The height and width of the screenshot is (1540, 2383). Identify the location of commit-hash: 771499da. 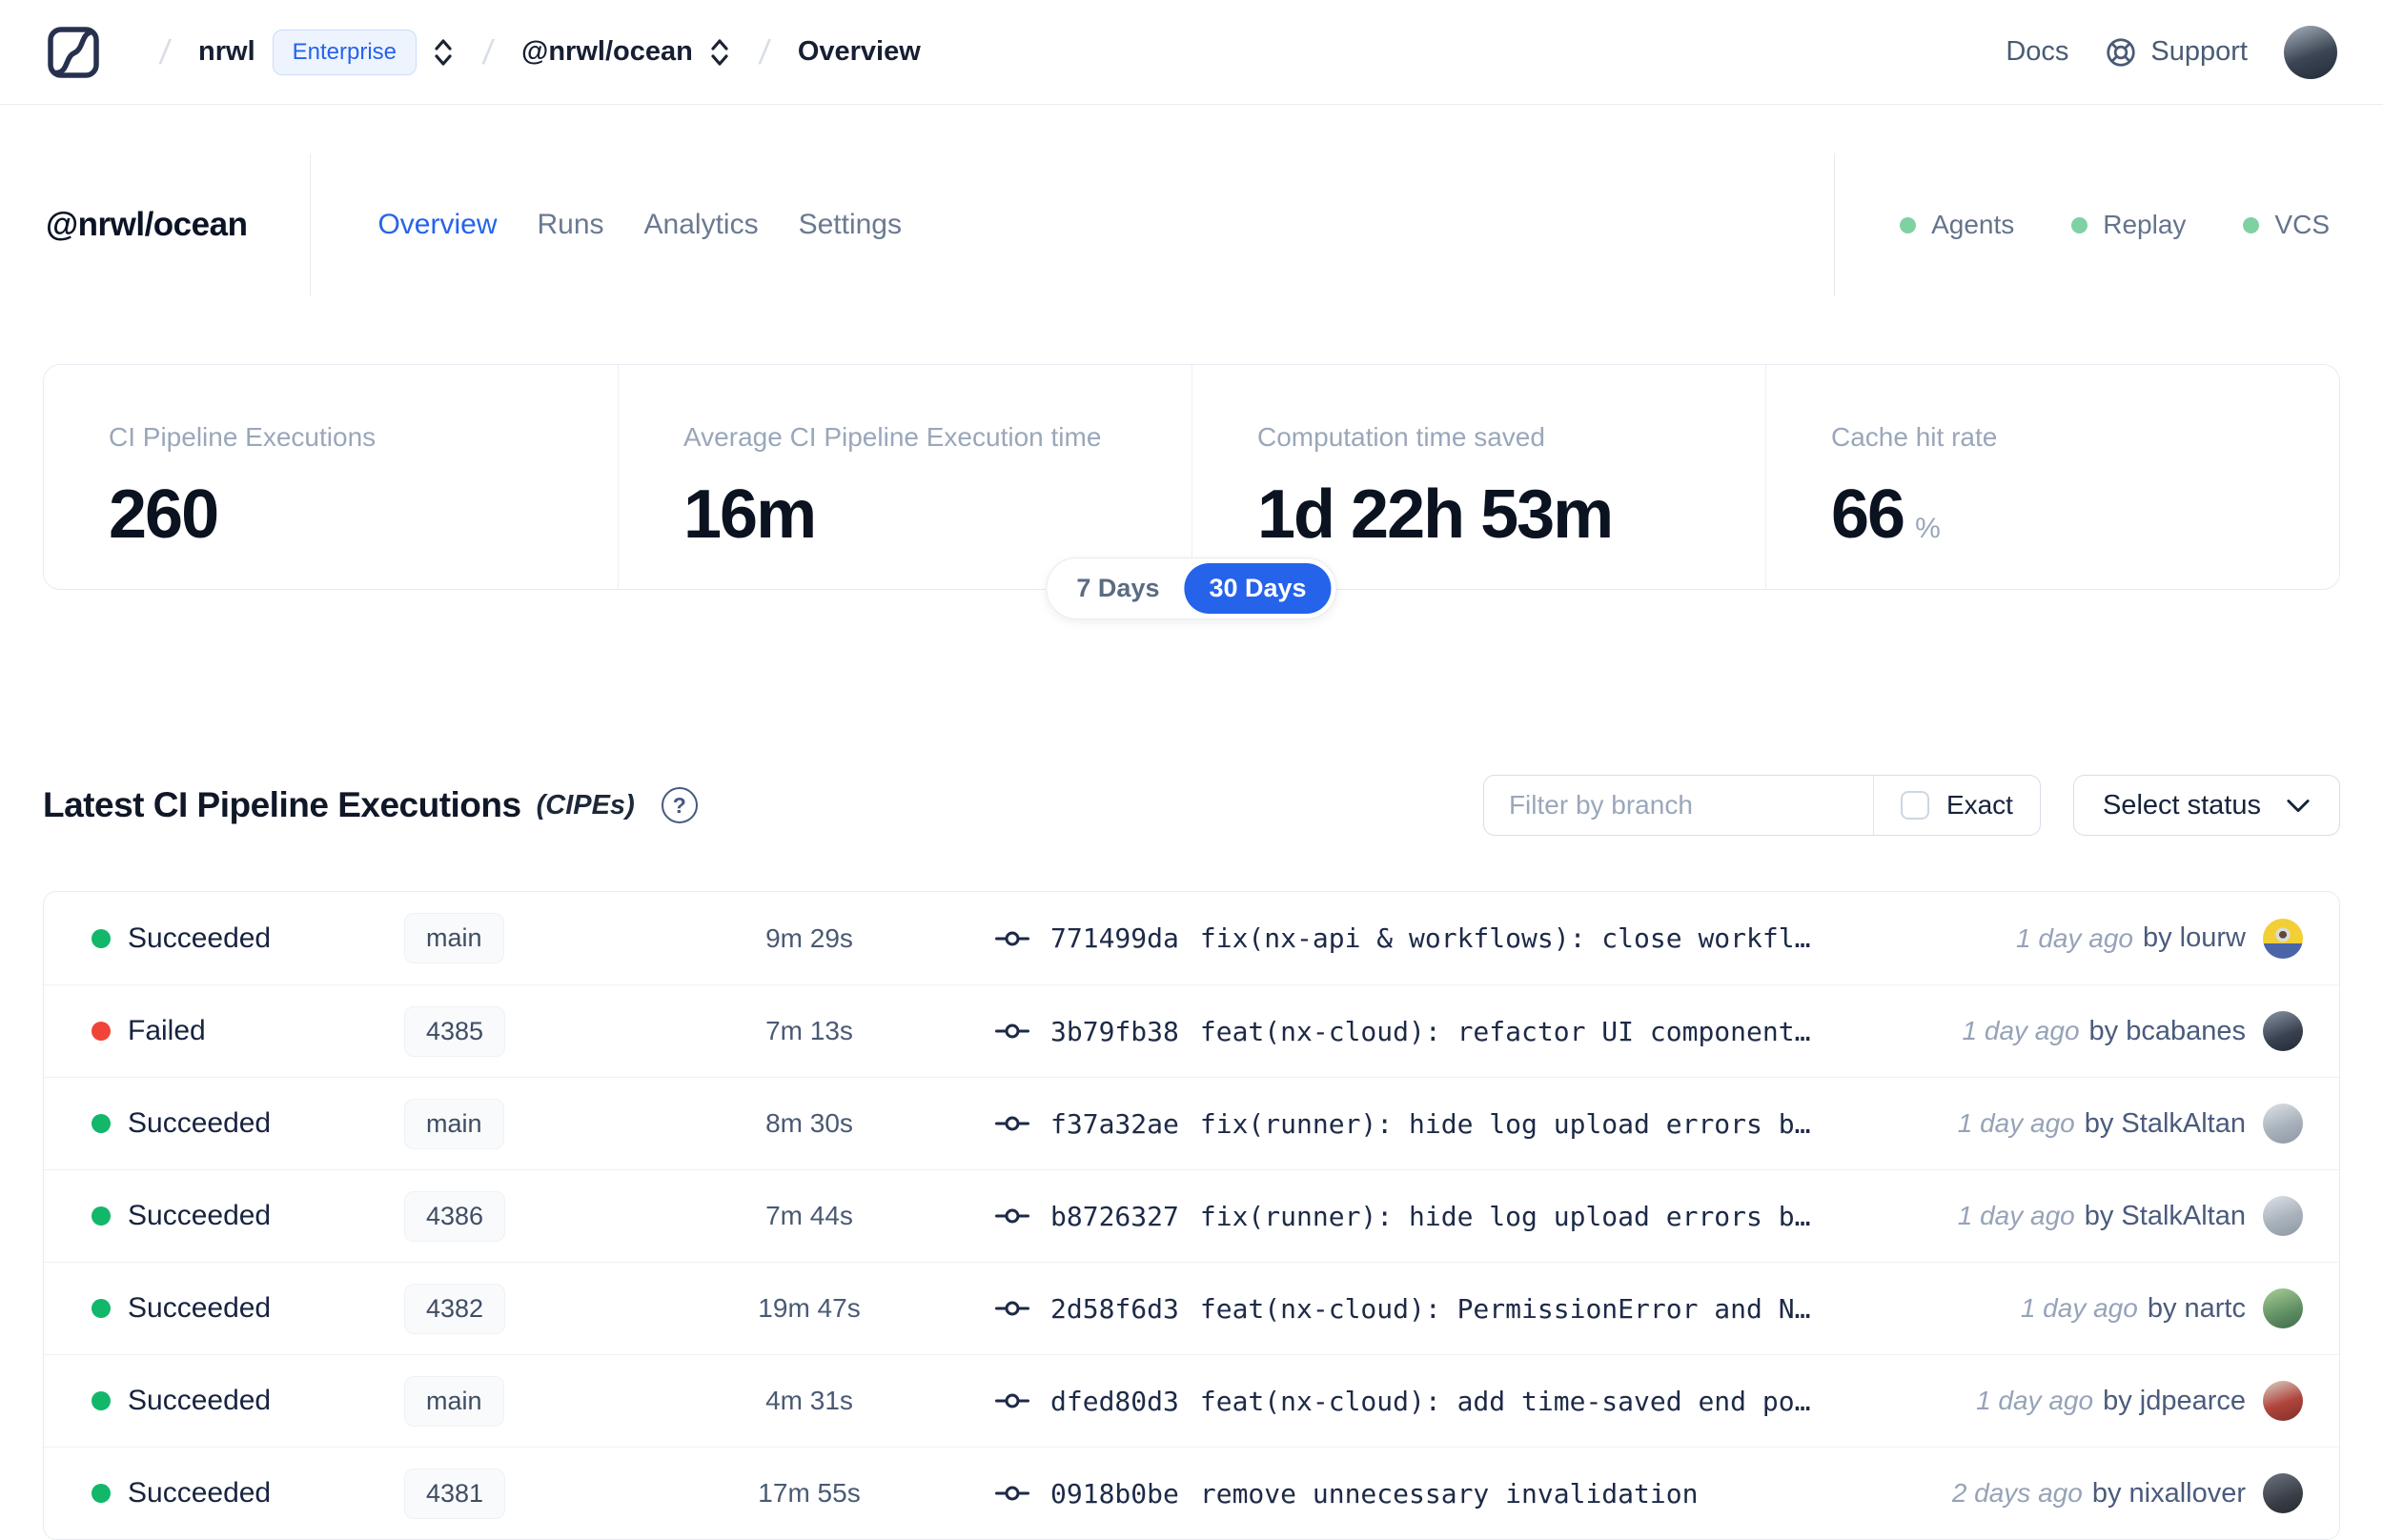
(1114, 938).